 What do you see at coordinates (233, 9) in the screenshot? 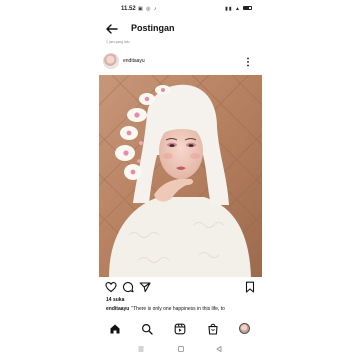
I see `signal-icon: ▮▮ ▲` at bounding box center [233, 9].